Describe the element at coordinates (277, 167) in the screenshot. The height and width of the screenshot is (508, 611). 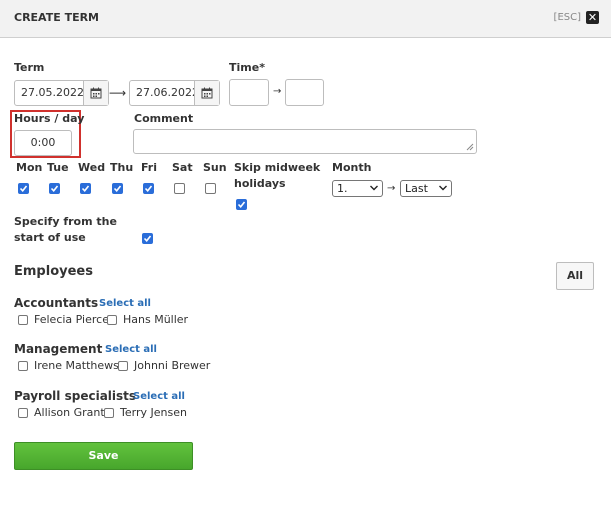
I see `skip-midweek-label-1: Skip midweek` at that location.